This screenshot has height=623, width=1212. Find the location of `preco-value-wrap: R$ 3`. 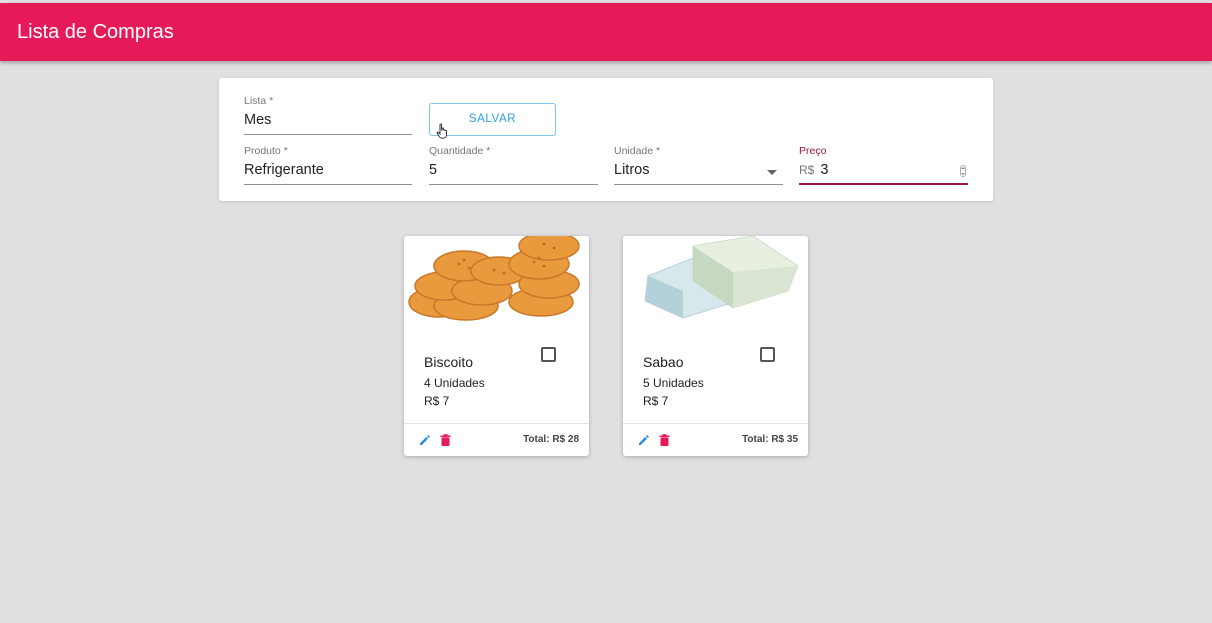

preco-value-wrap: R$ 3 is located at coordinates (813, 170).